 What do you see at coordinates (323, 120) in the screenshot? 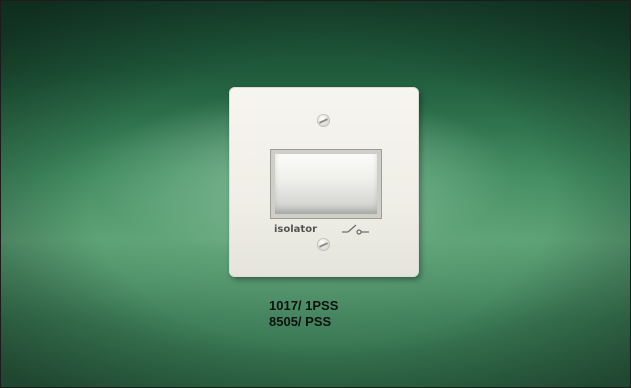
I see `top-screw-icon` at bounding box center [323, 120].